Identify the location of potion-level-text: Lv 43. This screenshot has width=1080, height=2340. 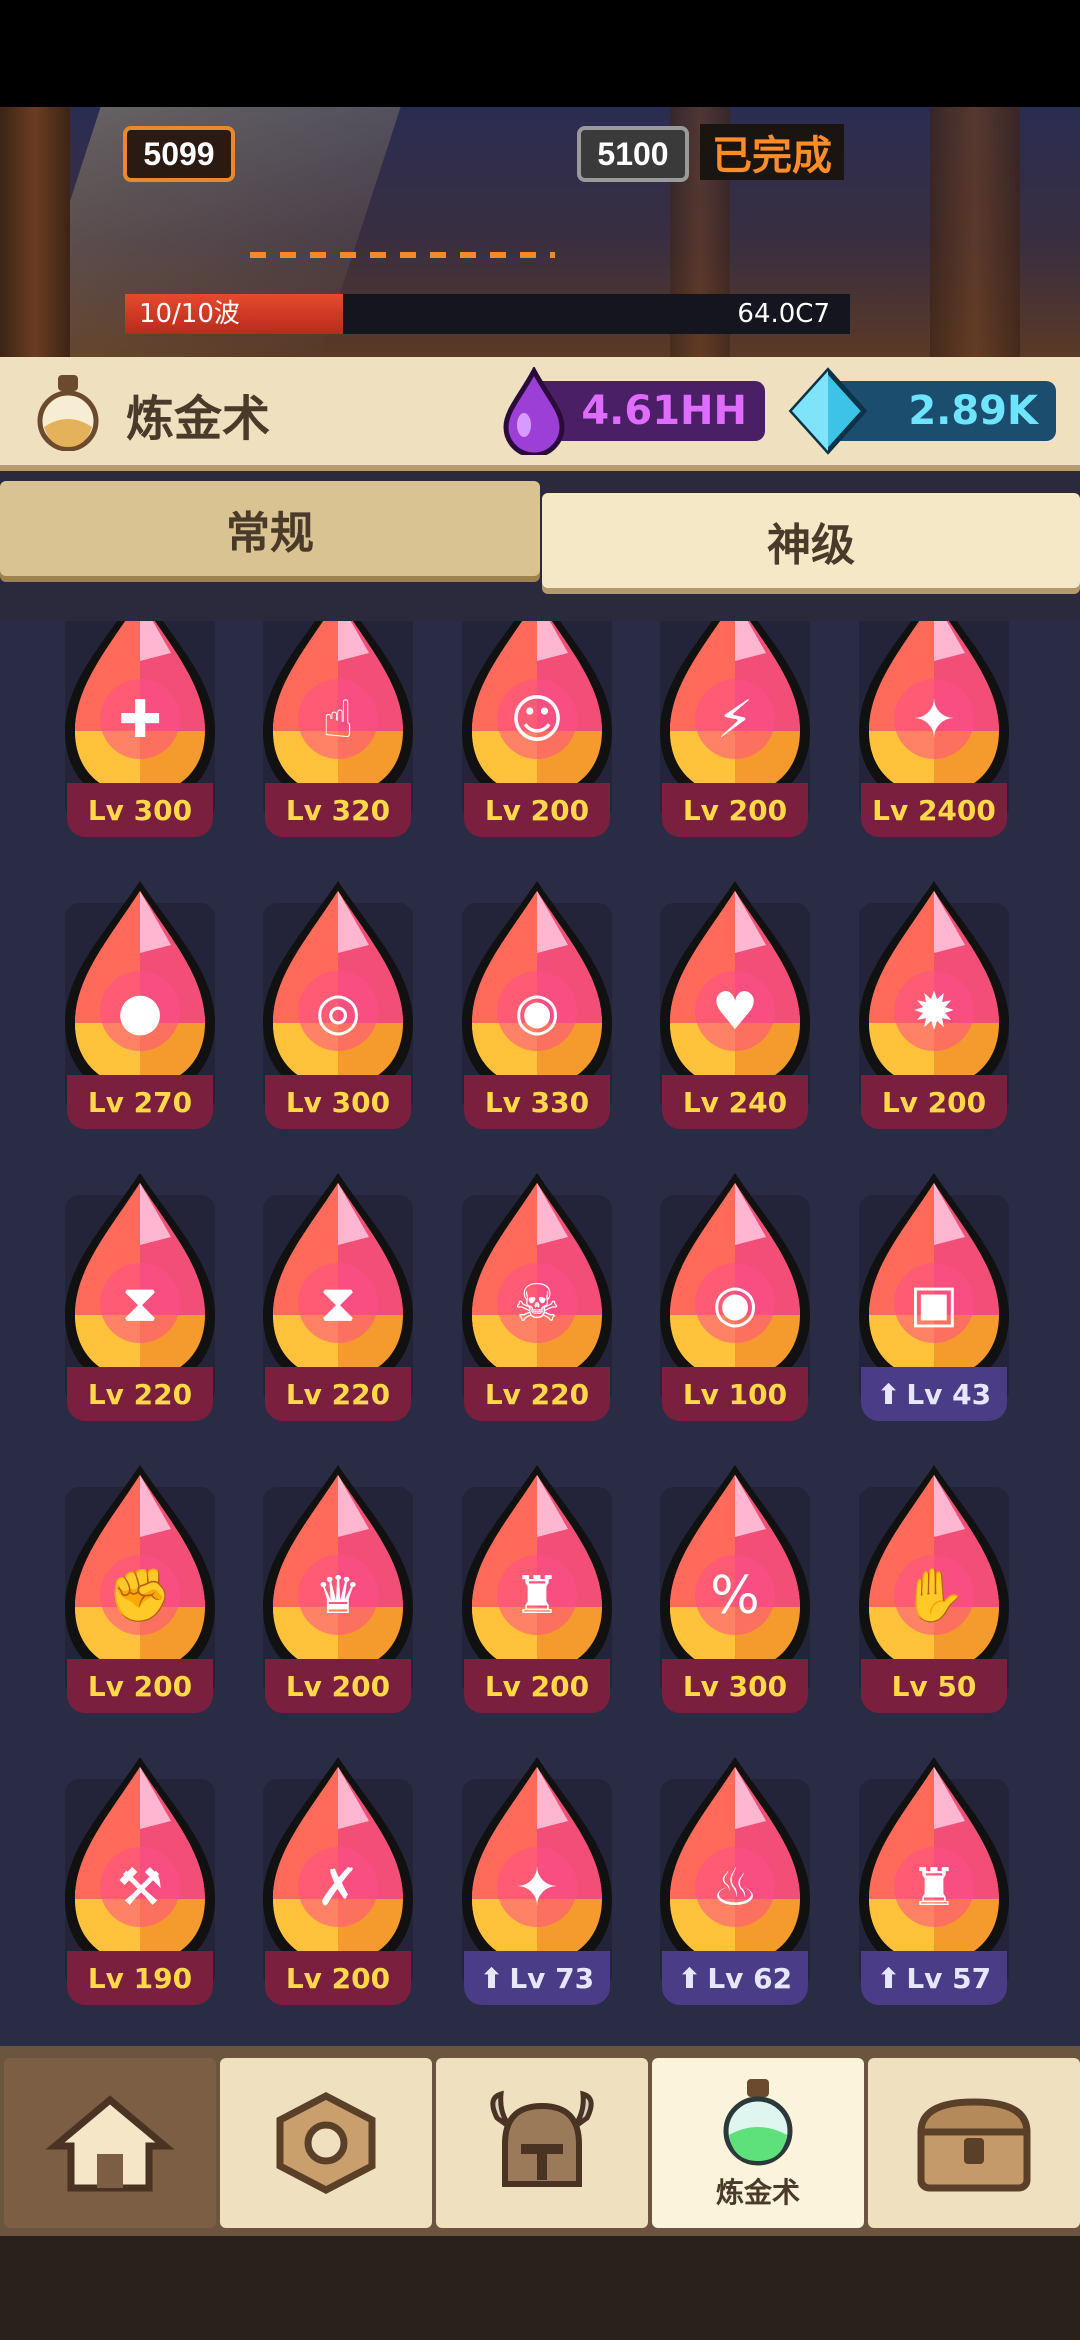
(949, 1394).